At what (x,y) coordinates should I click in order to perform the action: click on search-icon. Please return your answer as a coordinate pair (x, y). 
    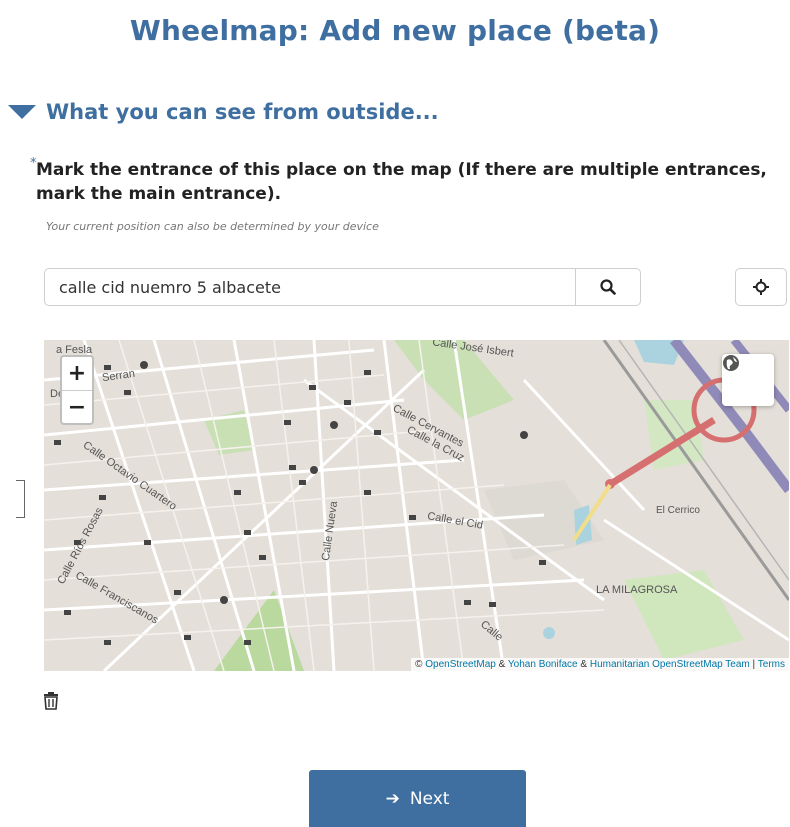
    Looking at the image, I should click on (608, 287).